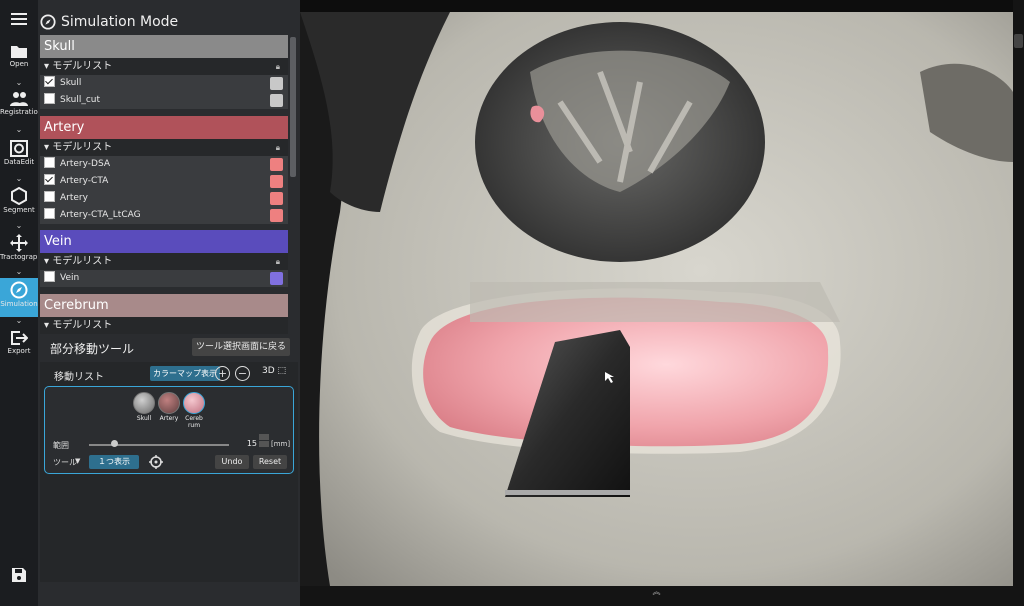  Describe the element at coordinates (159, 445) in the screenshot. I see `range-slider` at that location.